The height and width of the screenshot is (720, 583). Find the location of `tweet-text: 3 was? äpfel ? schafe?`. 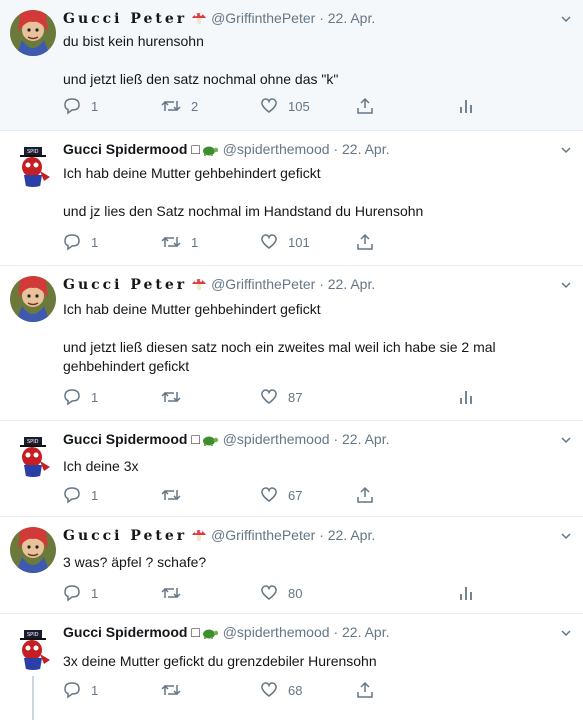

tweet-text: 3 was? äpfel ? schafe? is located at coordinates (313, 562).